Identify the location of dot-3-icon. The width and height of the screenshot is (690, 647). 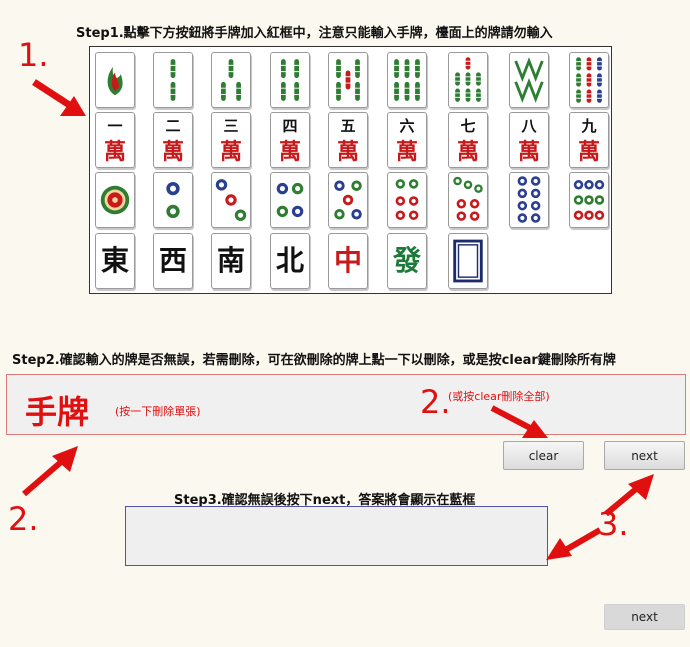
(231, 200).